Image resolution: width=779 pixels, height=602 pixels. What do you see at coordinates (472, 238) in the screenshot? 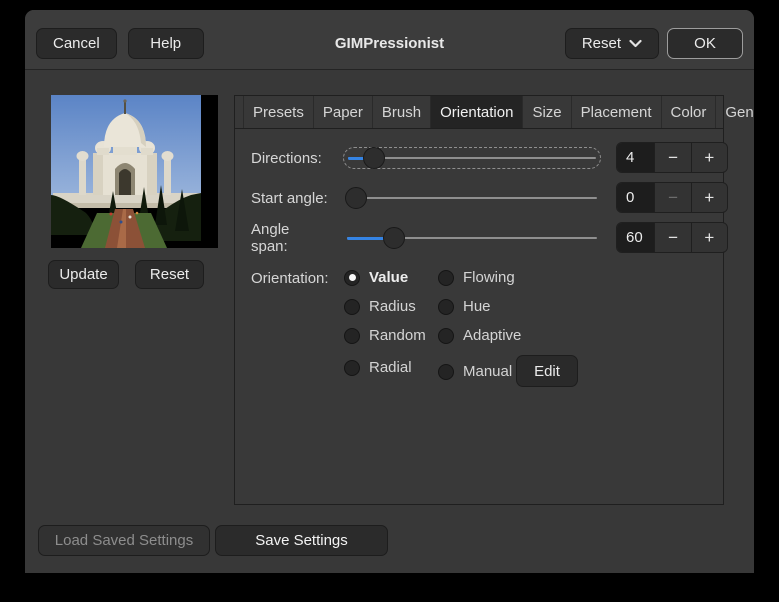
I see `angle-span-slider` at bounding box center [472, 238].